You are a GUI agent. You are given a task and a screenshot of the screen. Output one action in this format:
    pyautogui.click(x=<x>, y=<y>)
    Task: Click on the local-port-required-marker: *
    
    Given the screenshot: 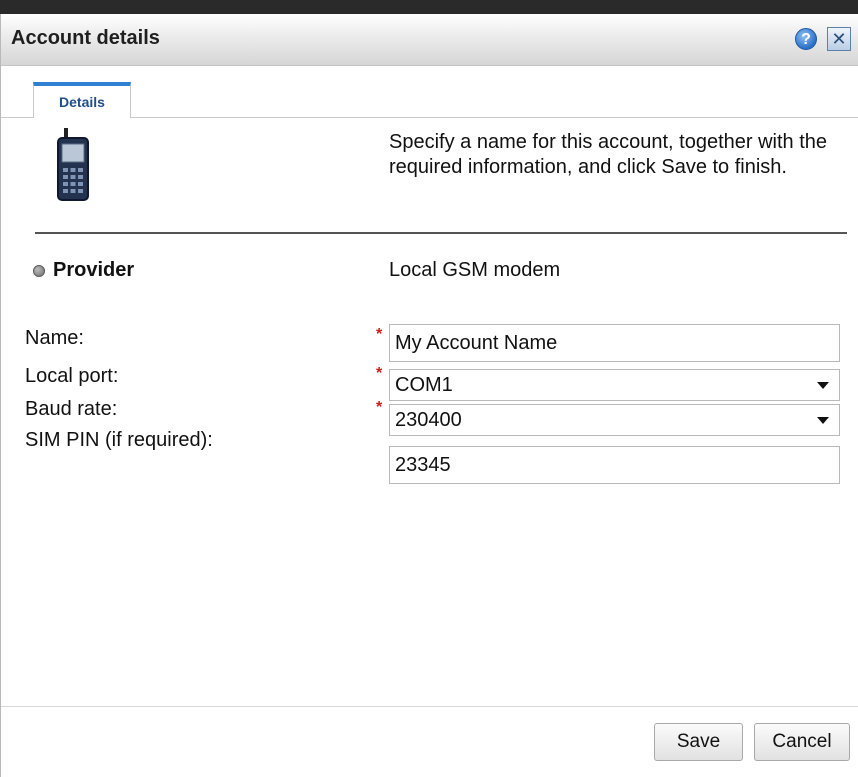 What is the action you would take?
    pyautogui.click(x=379, y=373)
    